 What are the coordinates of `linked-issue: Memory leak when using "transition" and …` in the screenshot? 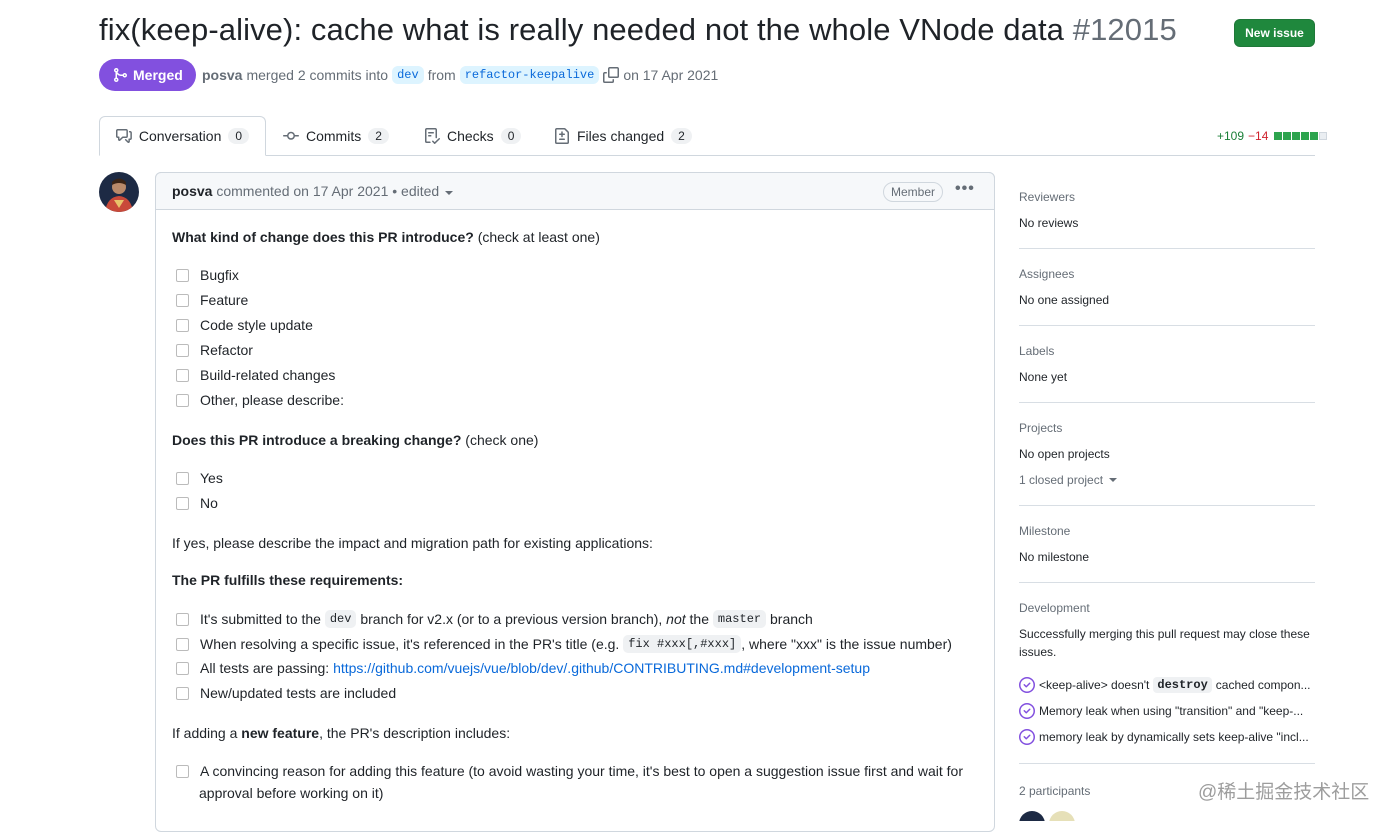 It's located at (1161, 711).